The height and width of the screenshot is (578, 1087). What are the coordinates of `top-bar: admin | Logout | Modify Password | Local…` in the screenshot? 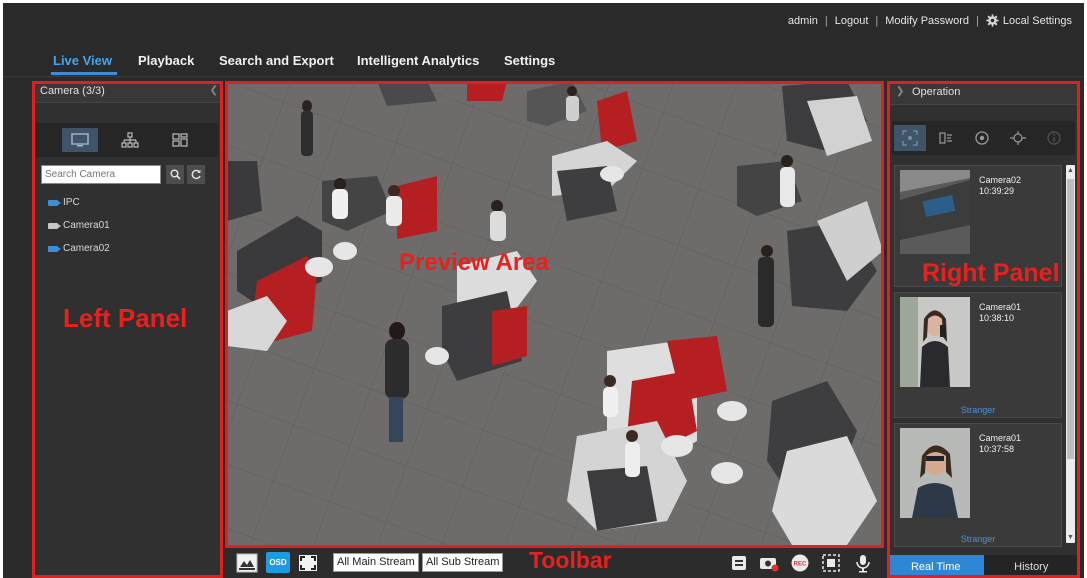 It's located at (543, 21).